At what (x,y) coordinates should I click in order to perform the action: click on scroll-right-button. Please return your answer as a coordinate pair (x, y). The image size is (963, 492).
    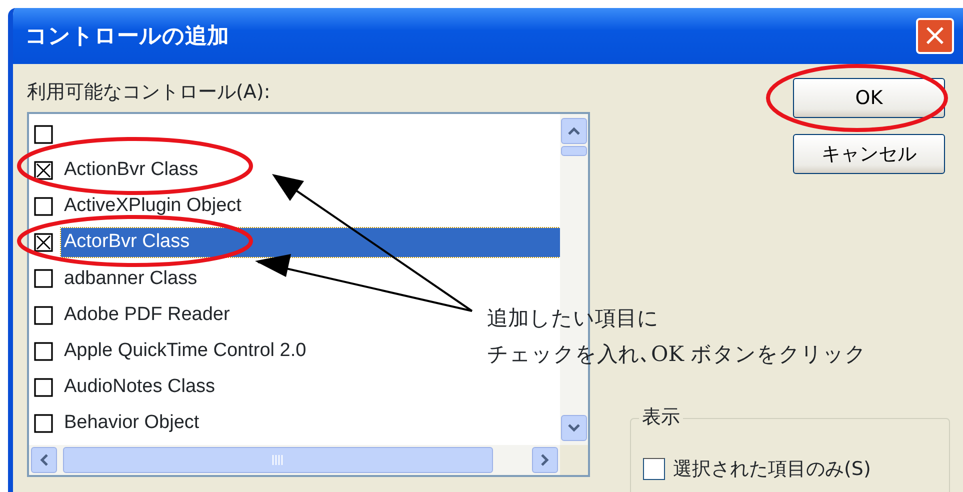
    Looking at the image, I should click on (545, 460).